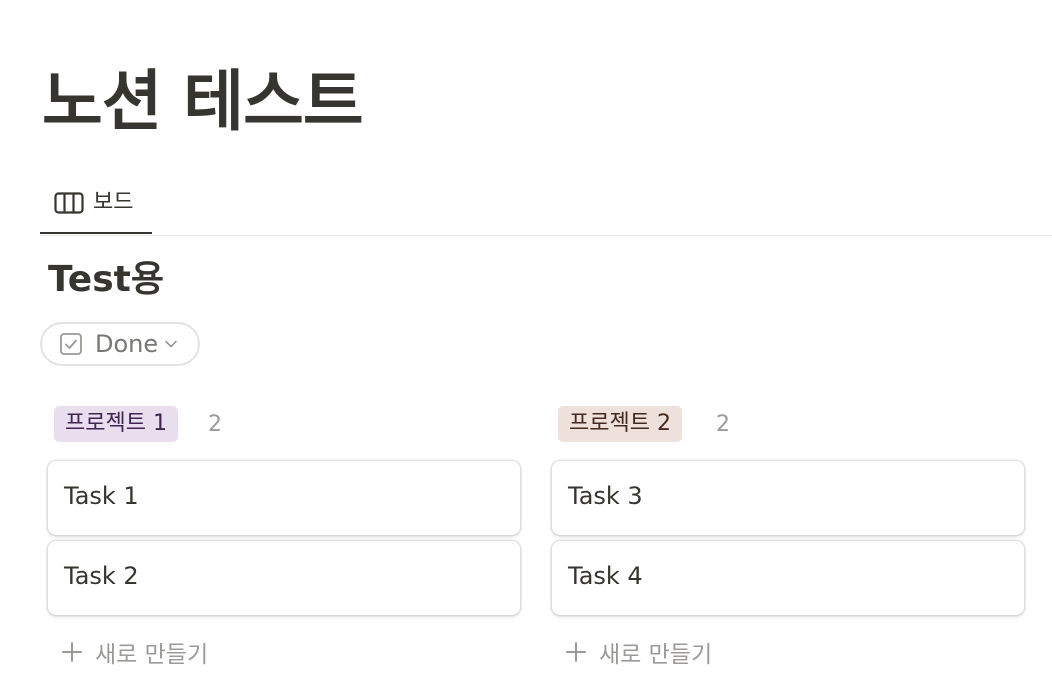  I want to click on board-card: Task 1, so click(284, 498).